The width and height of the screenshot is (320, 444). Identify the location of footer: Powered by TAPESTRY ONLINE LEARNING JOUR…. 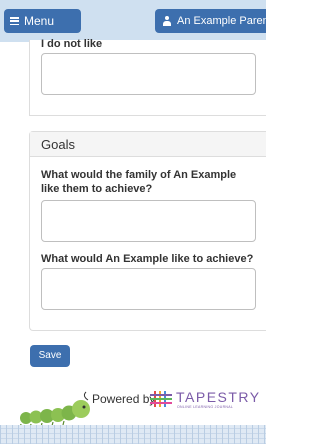
(133, 412).